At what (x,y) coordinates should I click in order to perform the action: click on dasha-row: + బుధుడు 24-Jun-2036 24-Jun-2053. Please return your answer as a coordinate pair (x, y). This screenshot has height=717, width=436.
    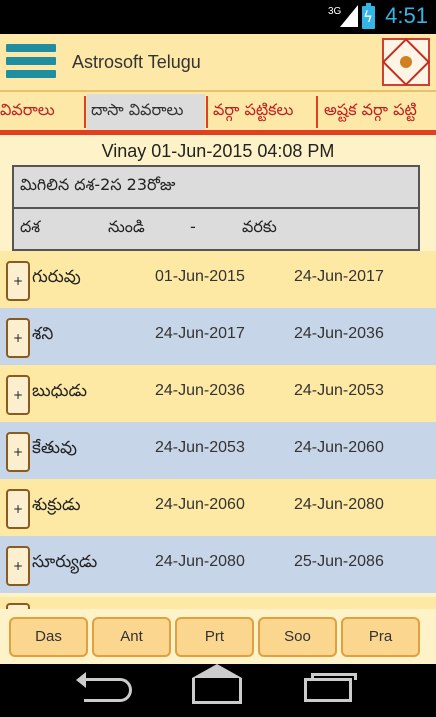
    Looking at the image, I should click on (218, 393).